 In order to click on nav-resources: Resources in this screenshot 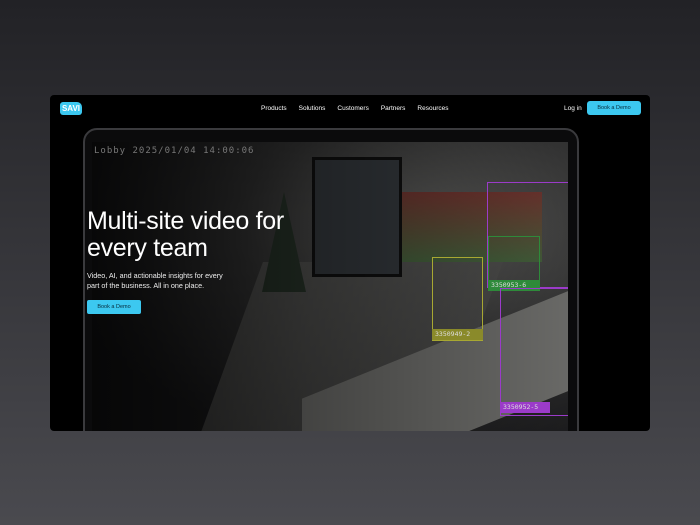, I will do `click(432, 108)`.